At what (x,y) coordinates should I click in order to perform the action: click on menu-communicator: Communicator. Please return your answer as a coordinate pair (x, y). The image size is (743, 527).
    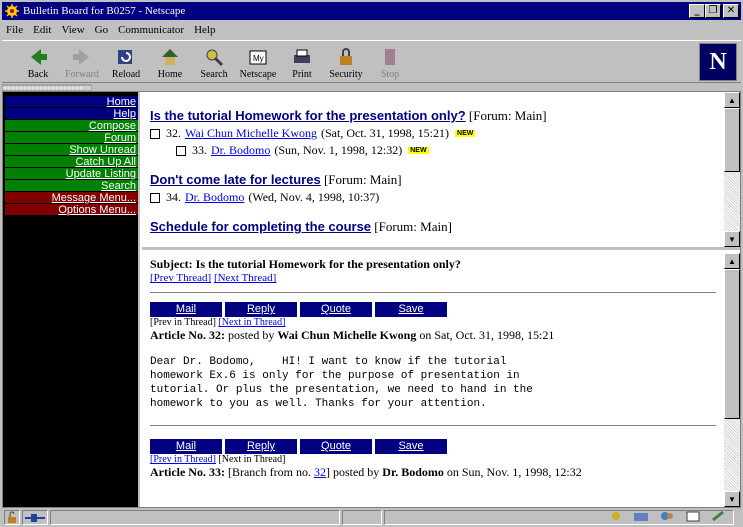
    Looking at the image, I should click on (151, 30).